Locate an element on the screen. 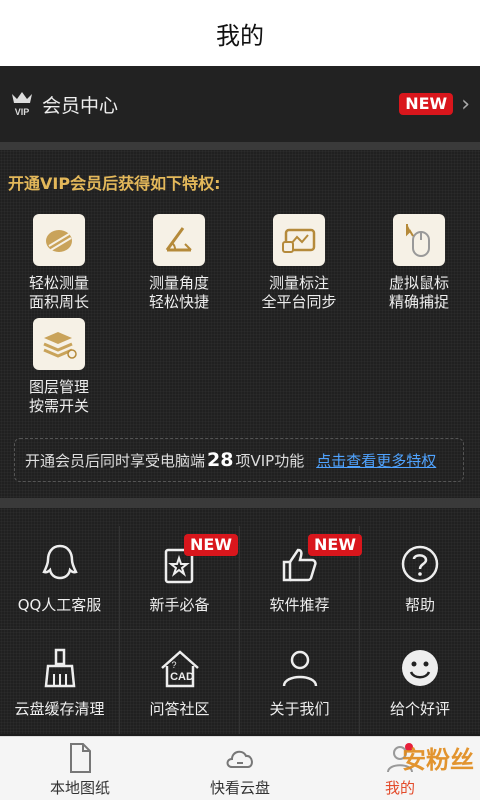 The height and width of the screenshot is (800, 480). angle-icon is located at coordinates (179, 240).